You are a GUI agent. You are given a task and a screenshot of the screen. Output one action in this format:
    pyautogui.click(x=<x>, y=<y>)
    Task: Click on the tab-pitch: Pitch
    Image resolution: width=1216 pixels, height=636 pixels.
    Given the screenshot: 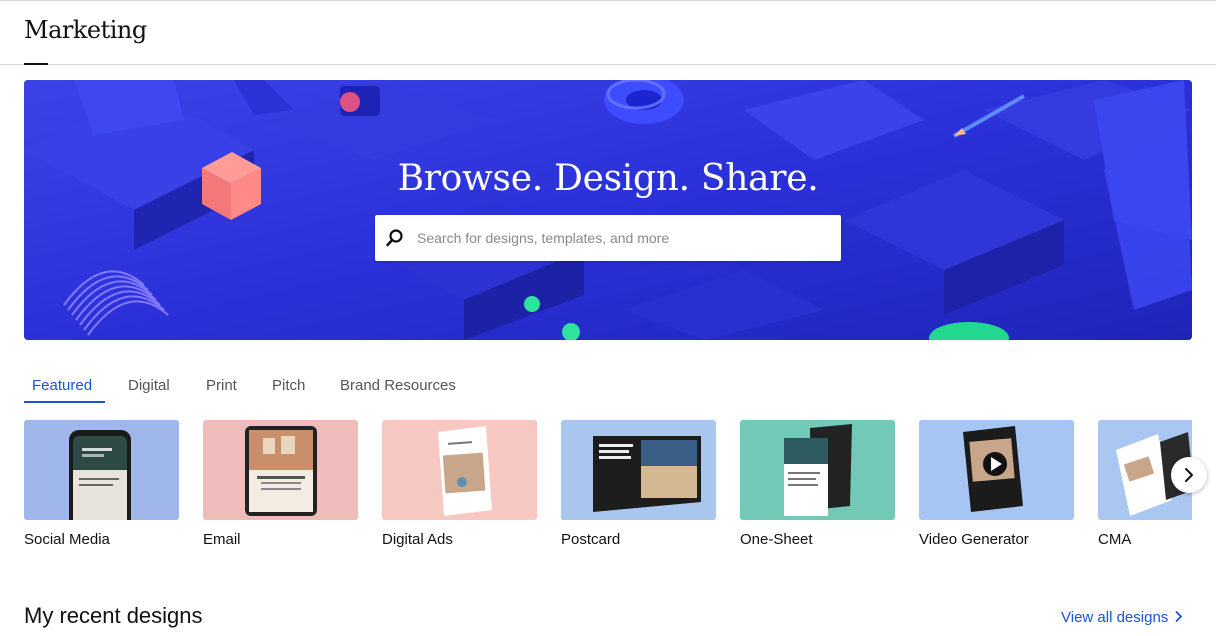 What is the action you would take?
    pyautogui.click(x=288, y=388)
    